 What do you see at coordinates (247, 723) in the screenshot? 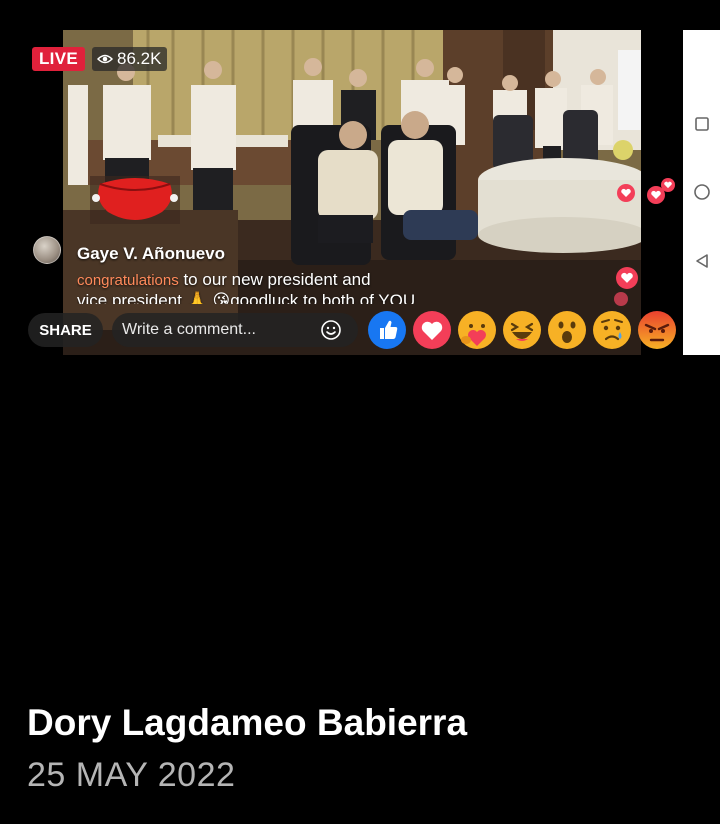
I see `post-author: Dory Lagdameo Babierra` at bounding box center [247, 723].